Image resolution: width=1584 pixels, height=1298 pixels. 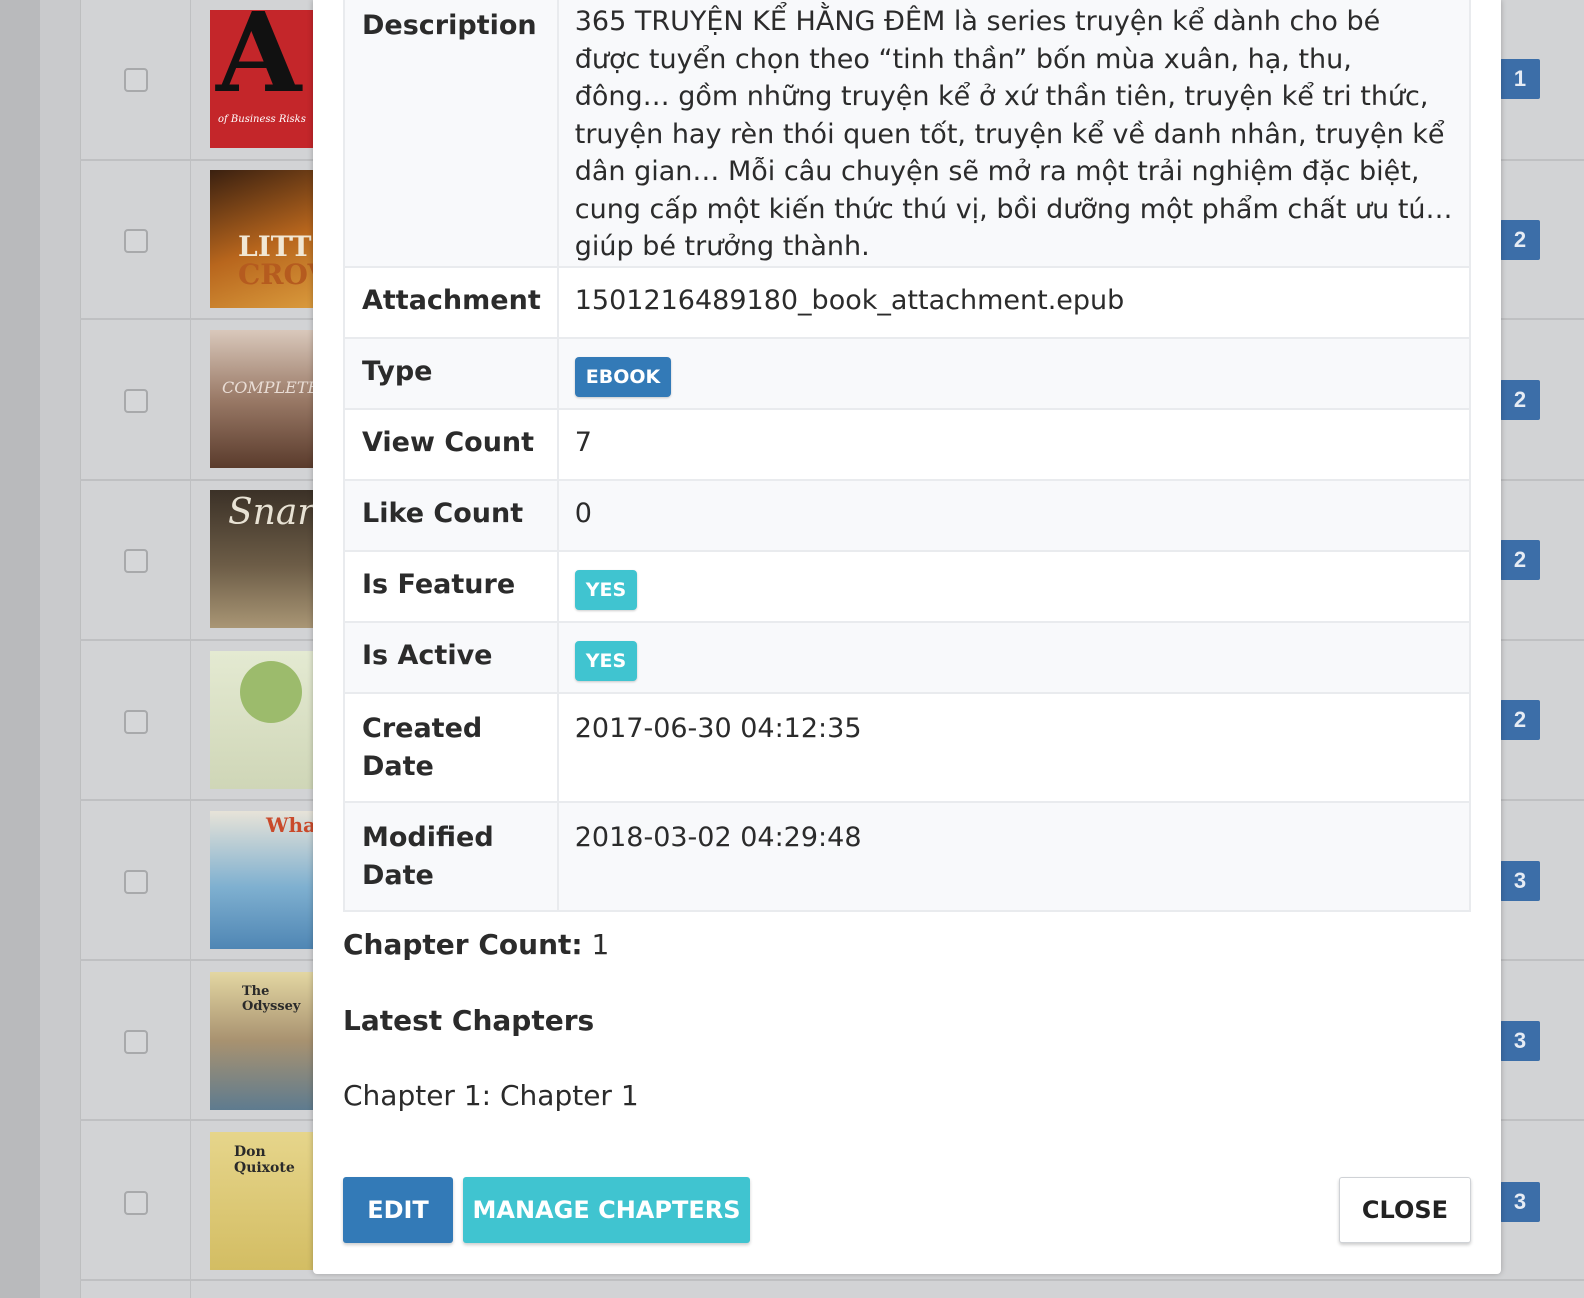 What do you see at coordinates (469, 1020) in the screenshot?
I see `latest-chapters-heading: Latest Chapters` at bounding box center [469, 1020].